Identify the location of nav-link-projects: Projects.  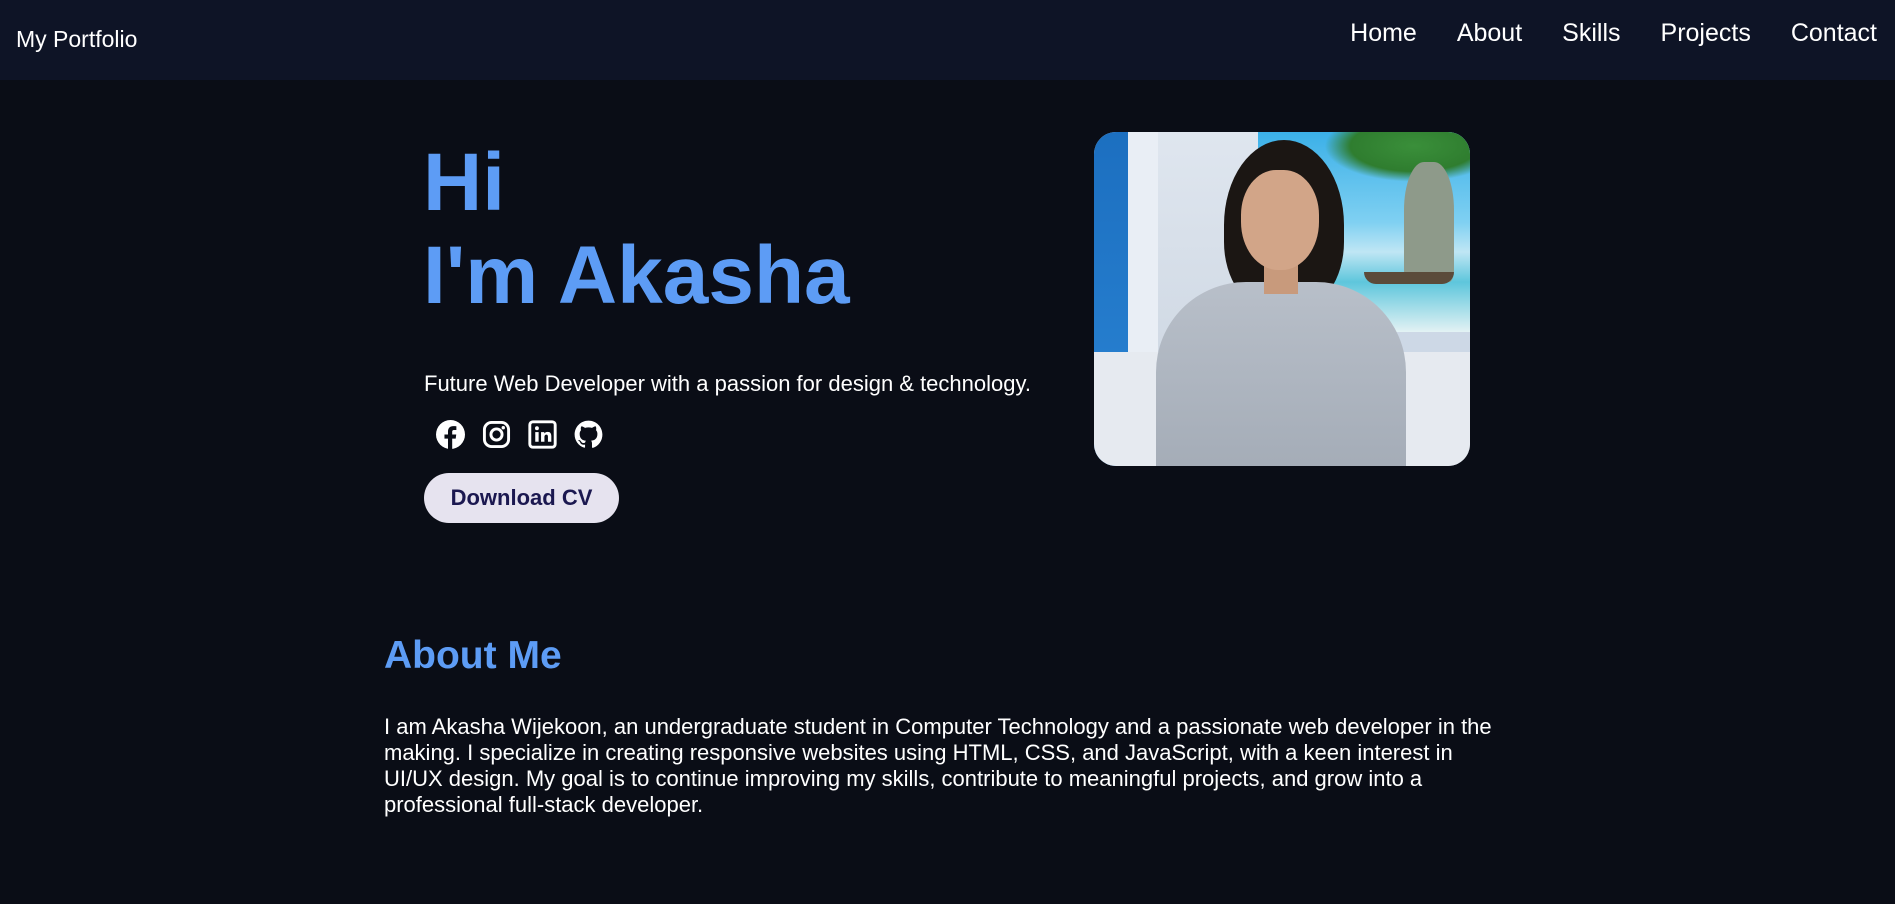
(1706, 33).